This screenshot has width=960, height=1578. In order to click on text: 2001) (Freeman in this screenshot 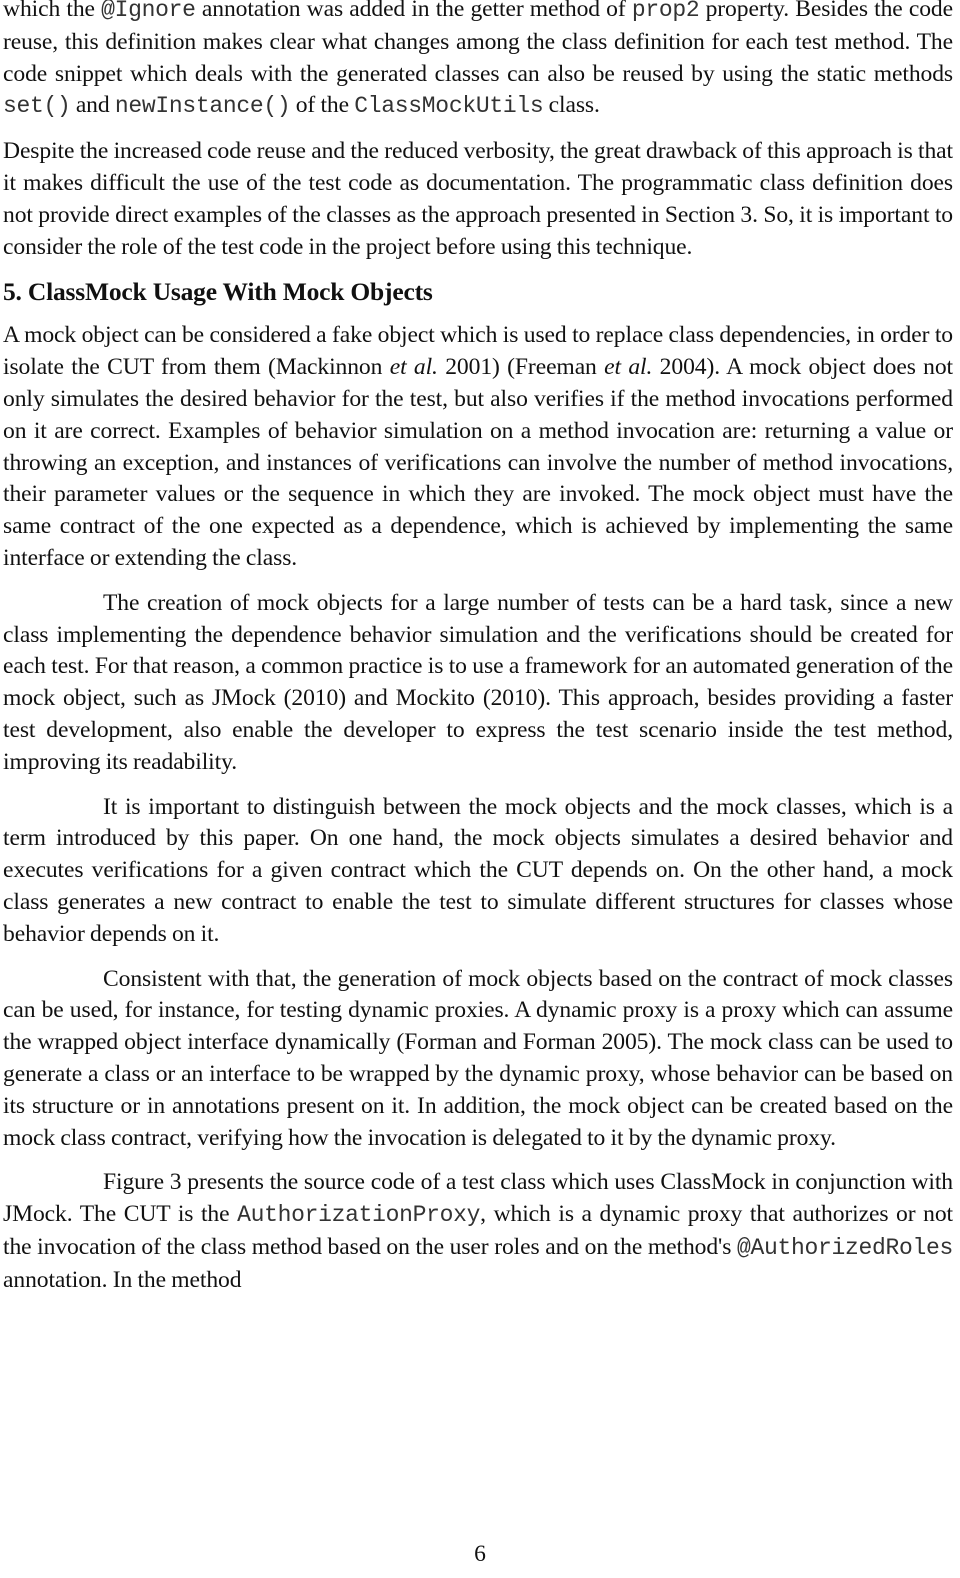, I will do `click(521, 367)`.